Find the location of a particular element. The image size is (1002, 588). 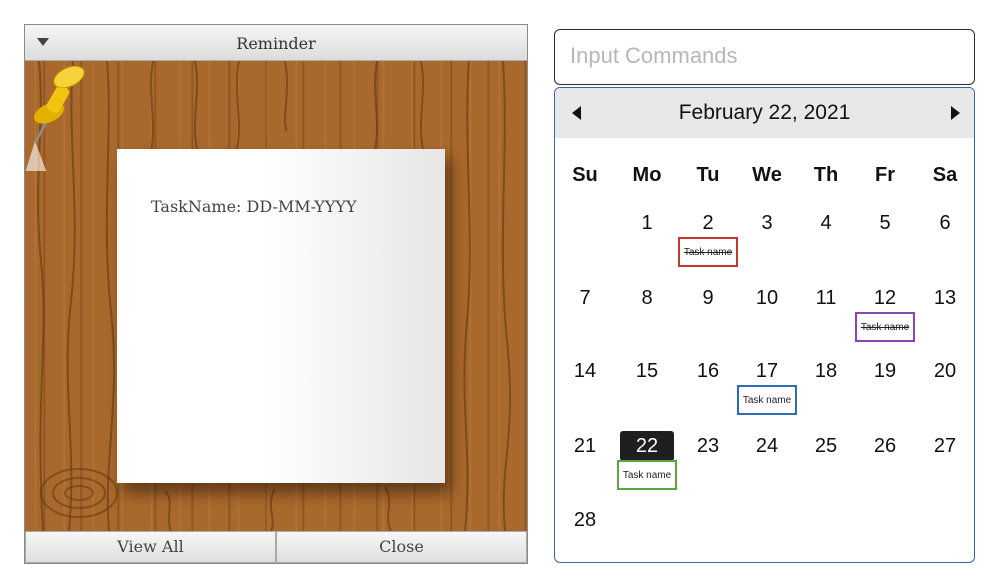

calendar-day: 5 is located at coordinates (885, 223).